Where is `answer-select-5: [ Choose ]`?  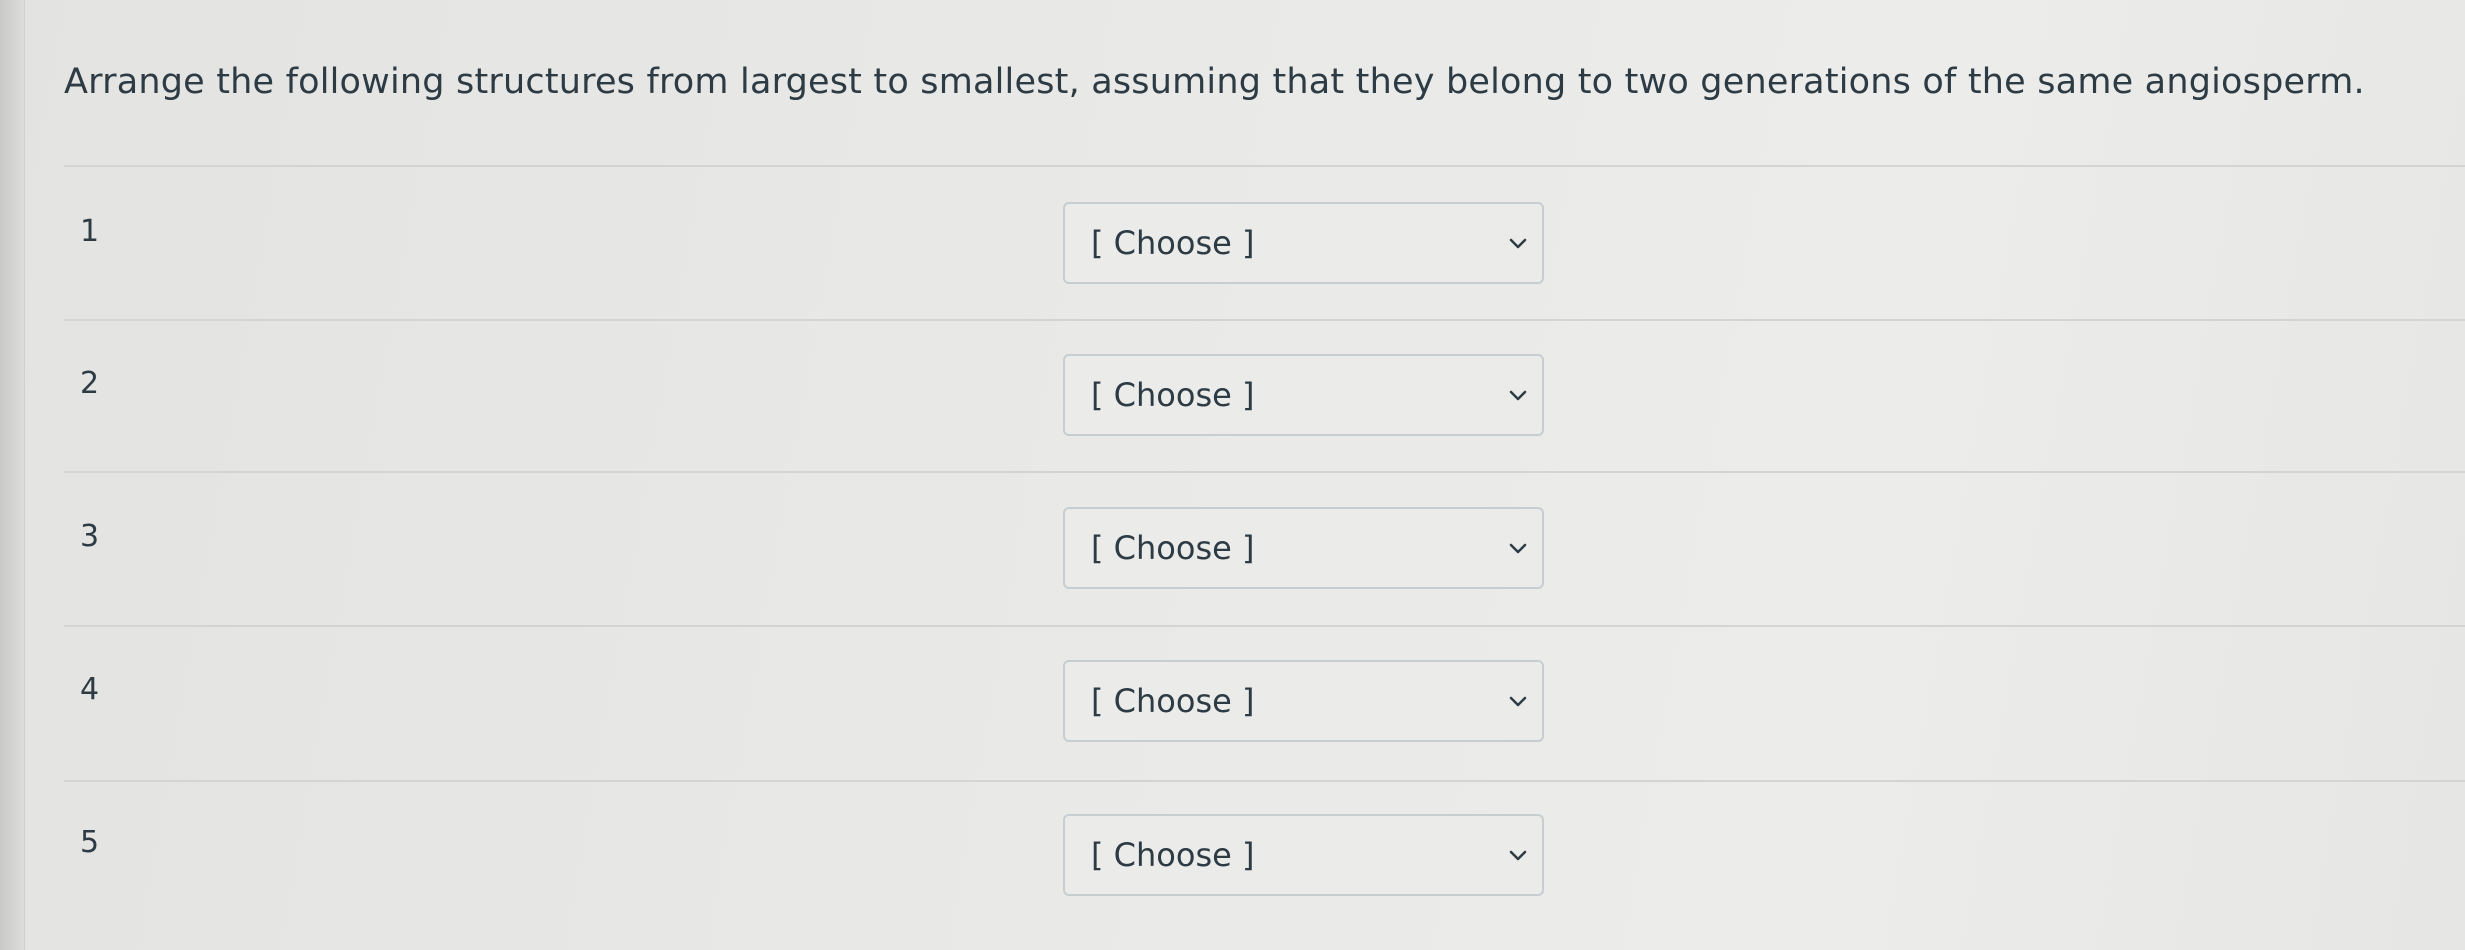 answer-select-5: [ Choose ] is located at coordinates (1303, 855).